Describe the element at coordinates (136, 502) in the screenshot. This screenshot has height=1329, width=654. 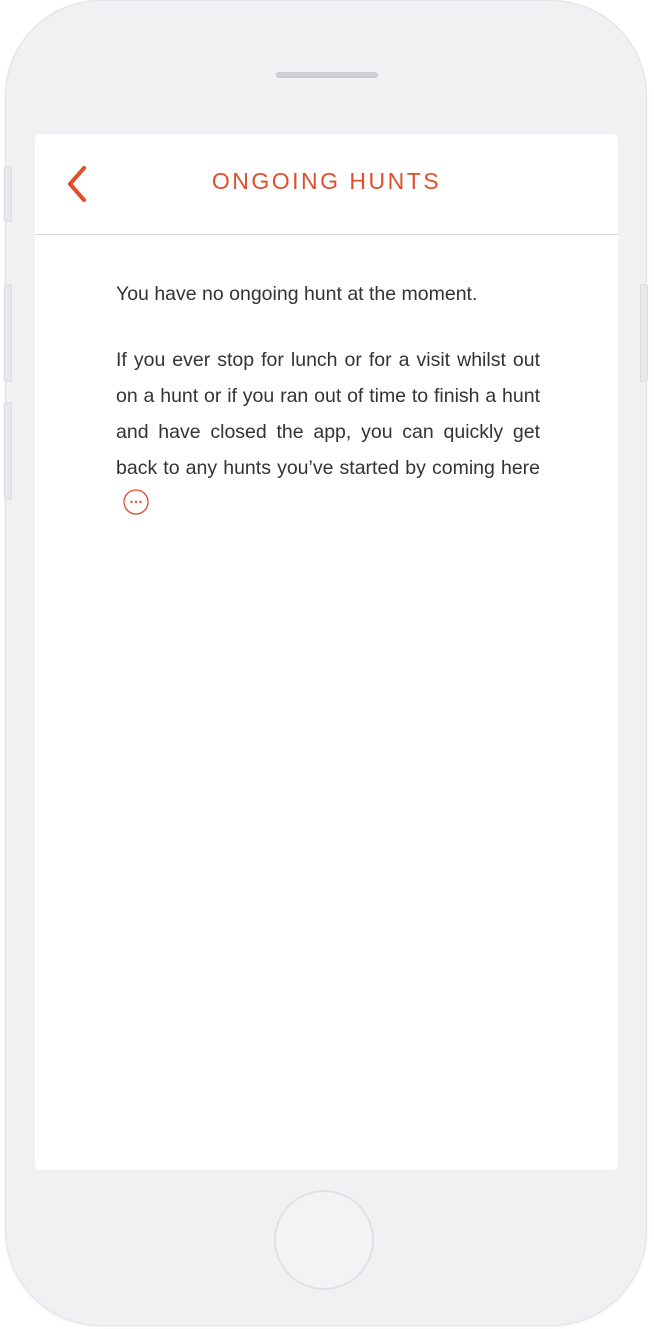
I see `more-dots-icon` at that location.